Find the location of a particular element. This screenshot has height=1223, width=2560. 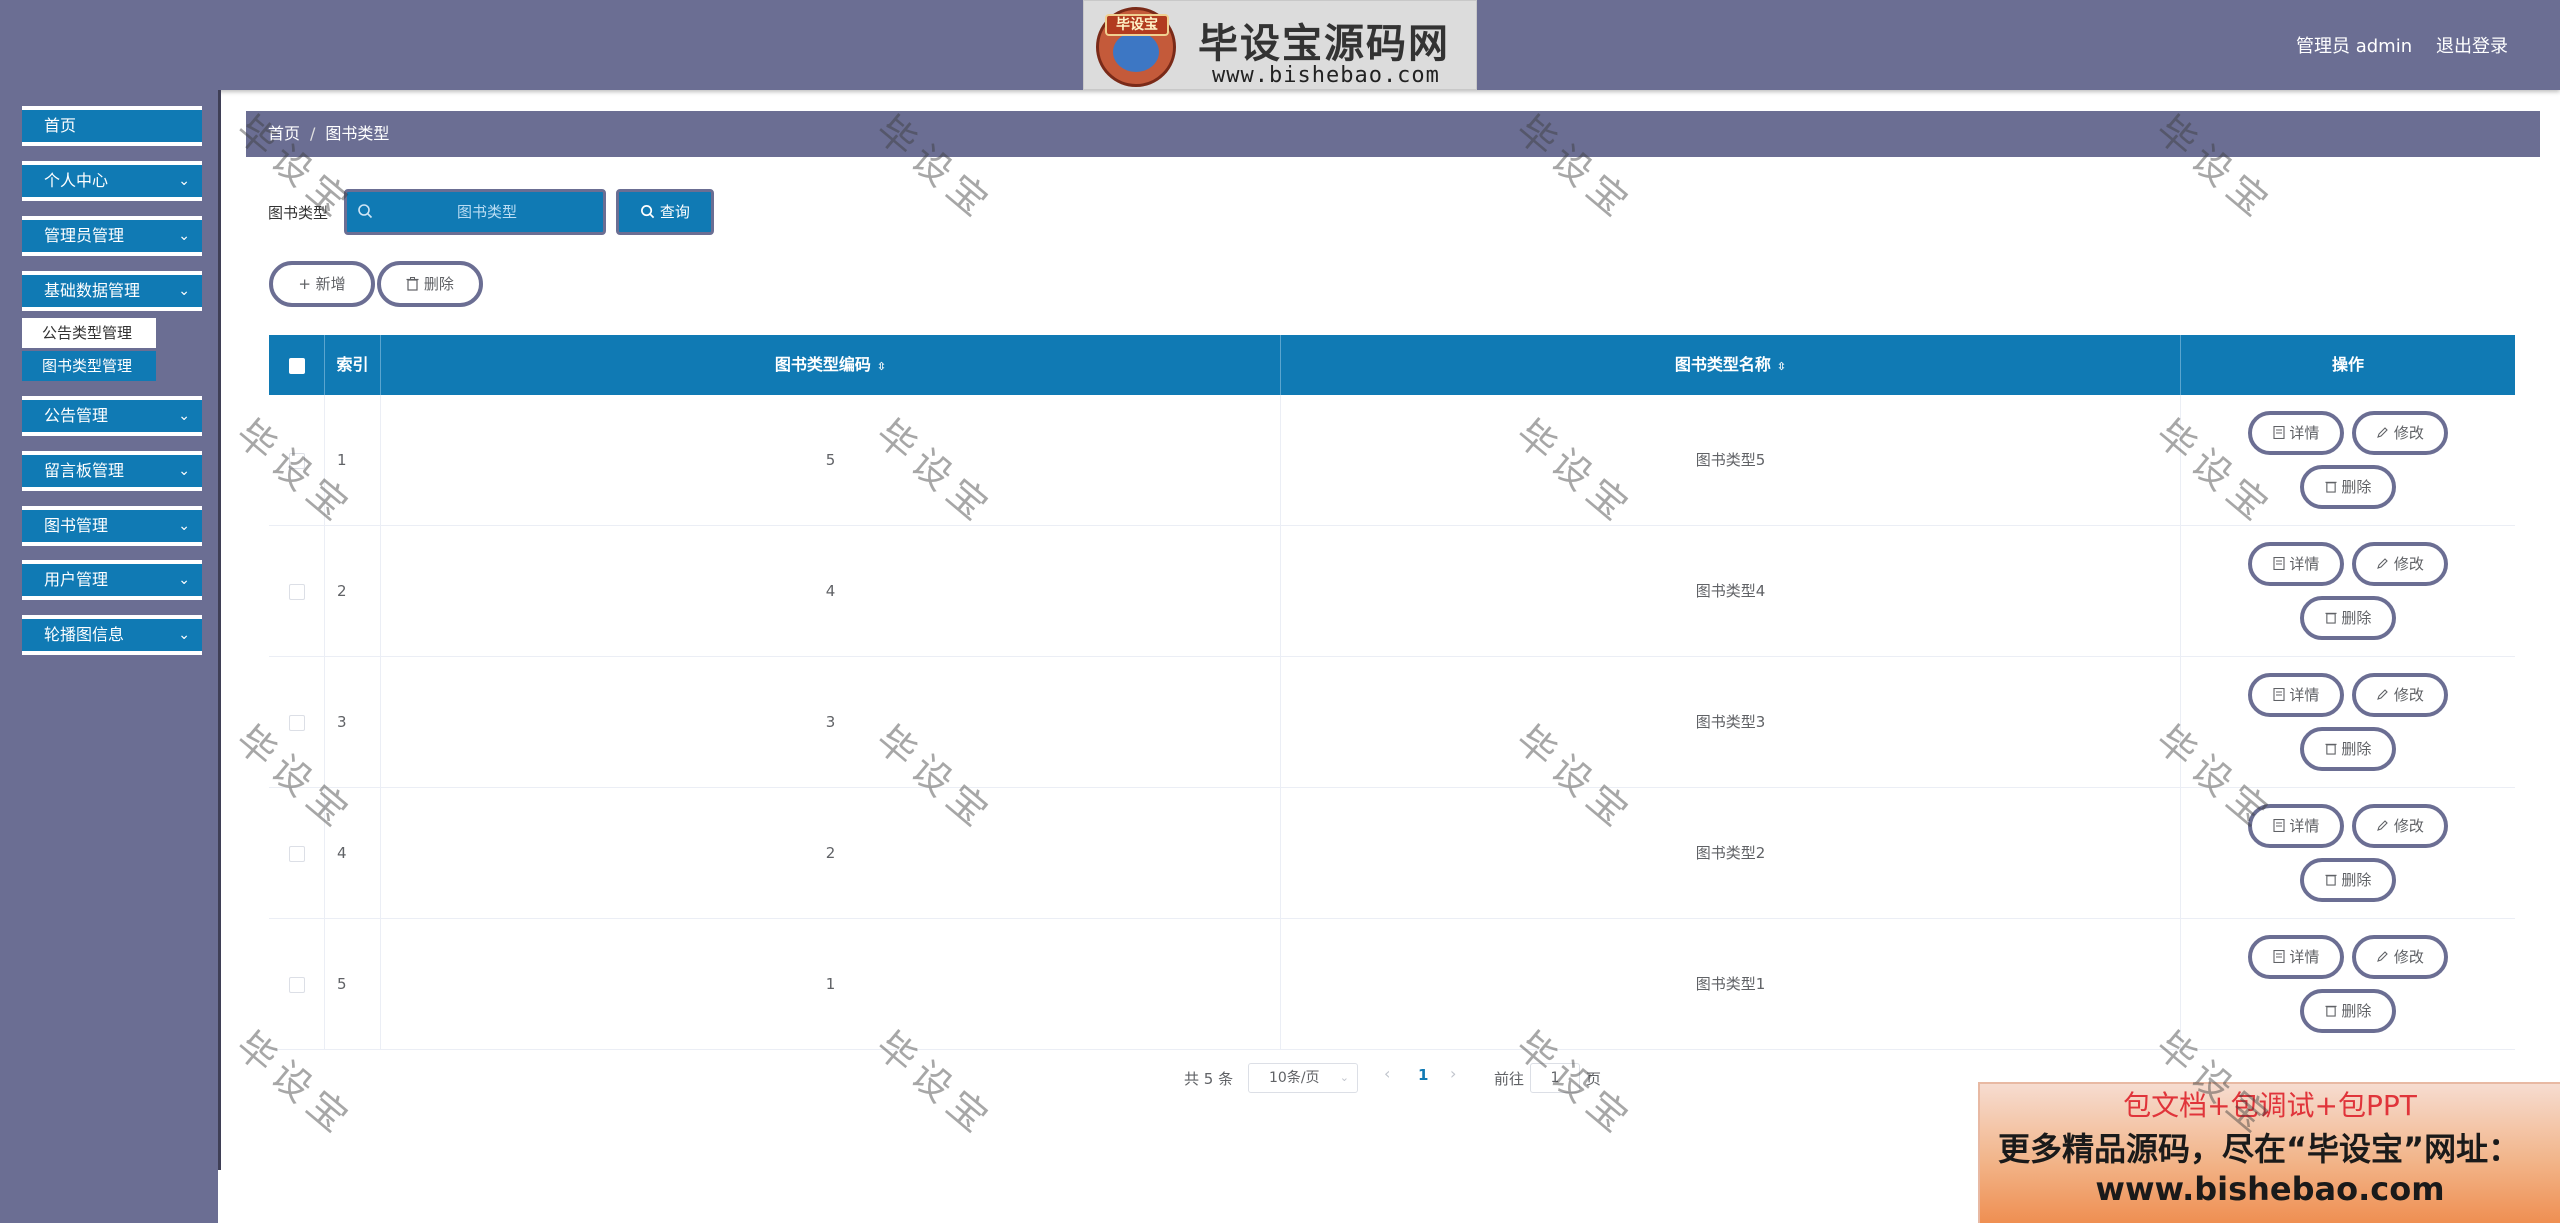

row-code: 4 is located at coordinates (831, 591).